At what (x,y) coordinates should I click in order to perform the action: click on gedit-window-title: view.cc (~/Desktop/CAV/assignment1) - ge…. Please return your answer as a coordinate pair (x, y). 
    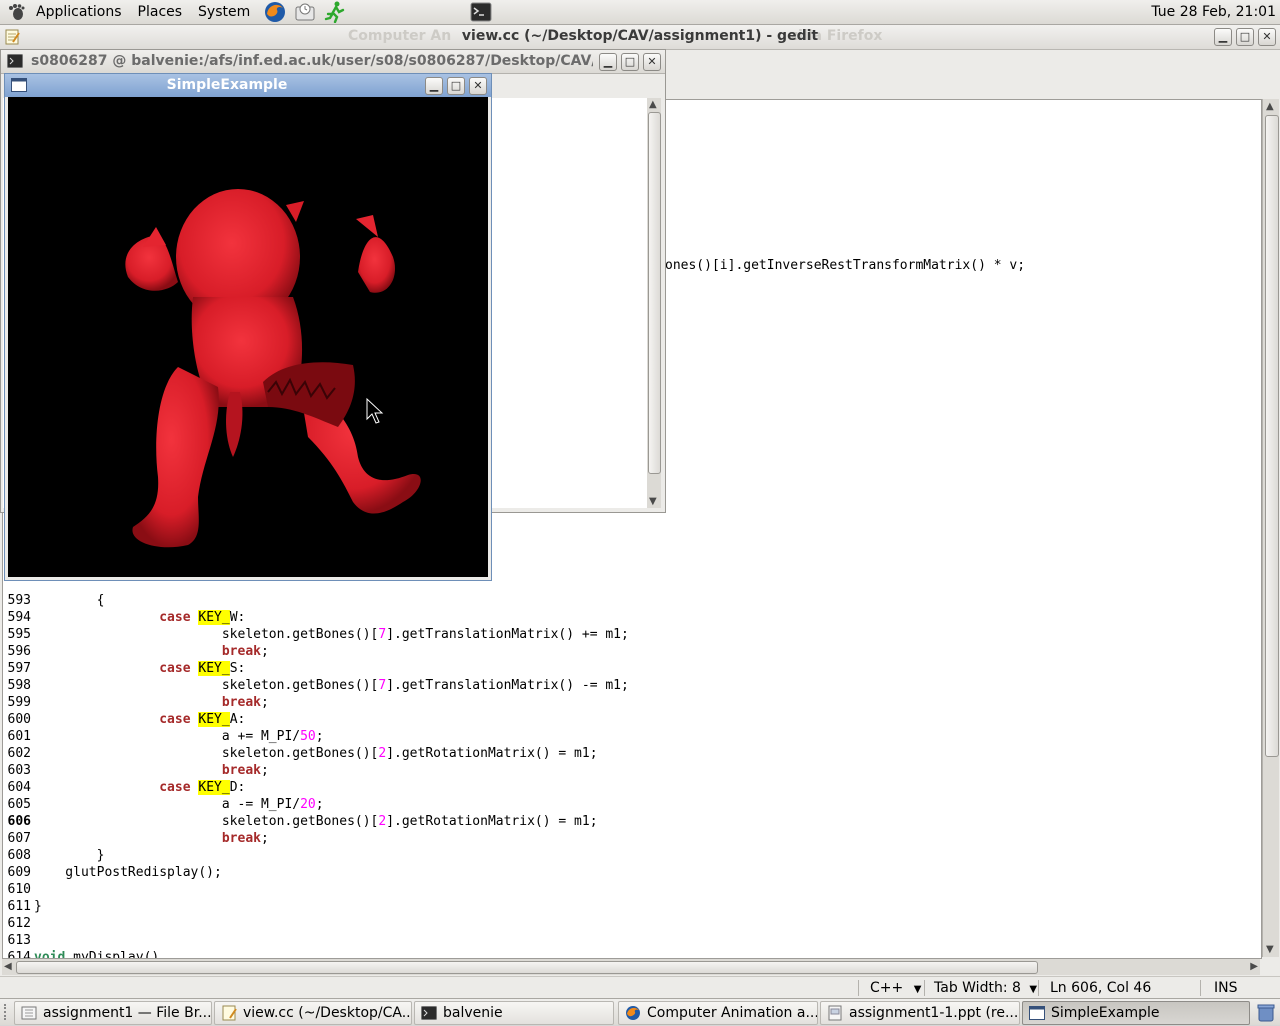
    Looking at the image, I should click on (640, 36).